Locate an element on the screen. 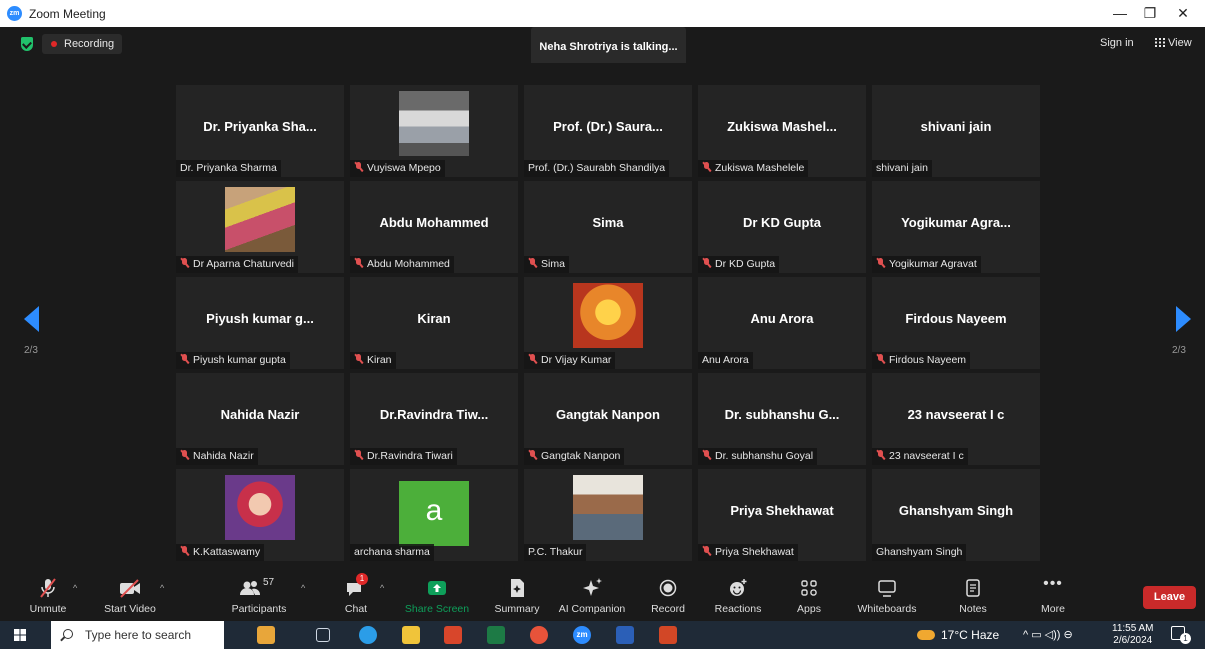  audio-options-caret-icon: ^ is located at coordinates (75, 588).